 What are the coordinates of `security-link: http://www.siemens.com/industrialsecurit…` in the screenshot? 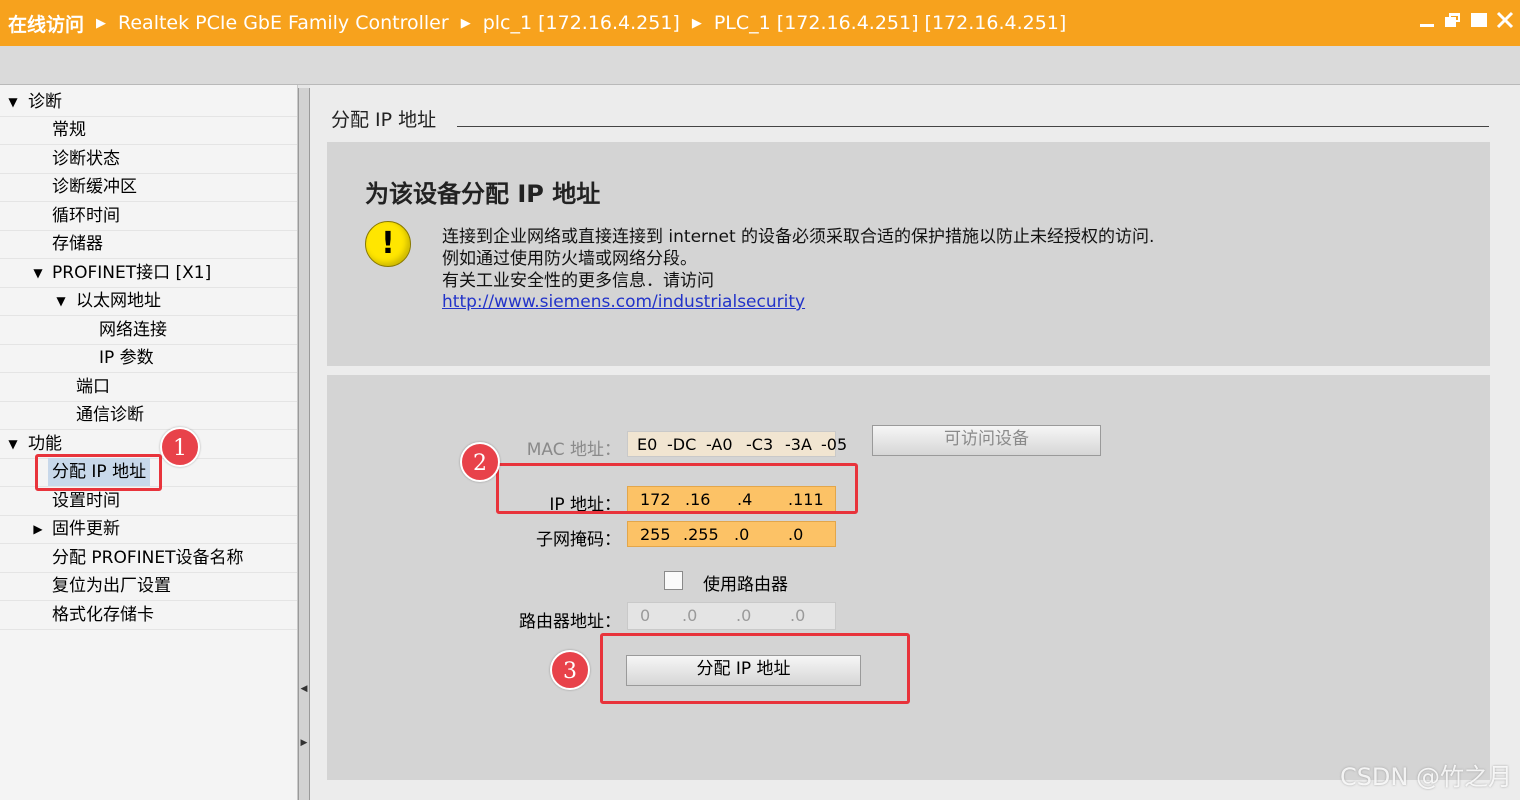 It's located at (623, 302).